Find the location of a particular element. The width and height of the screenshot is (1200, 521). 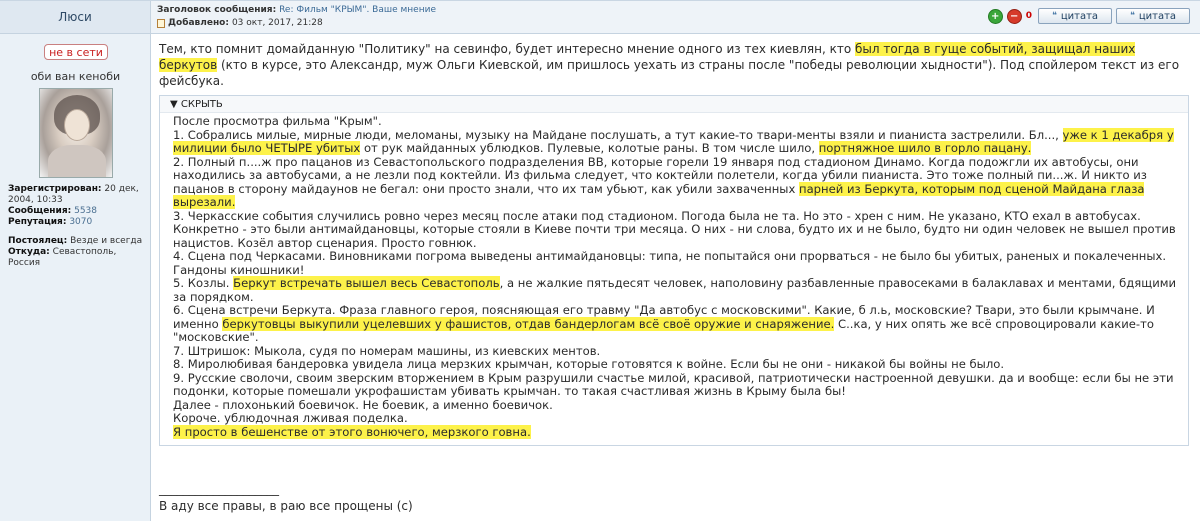

stat-reputation: Репутация: 3070 is located at coordinates (50, 222).